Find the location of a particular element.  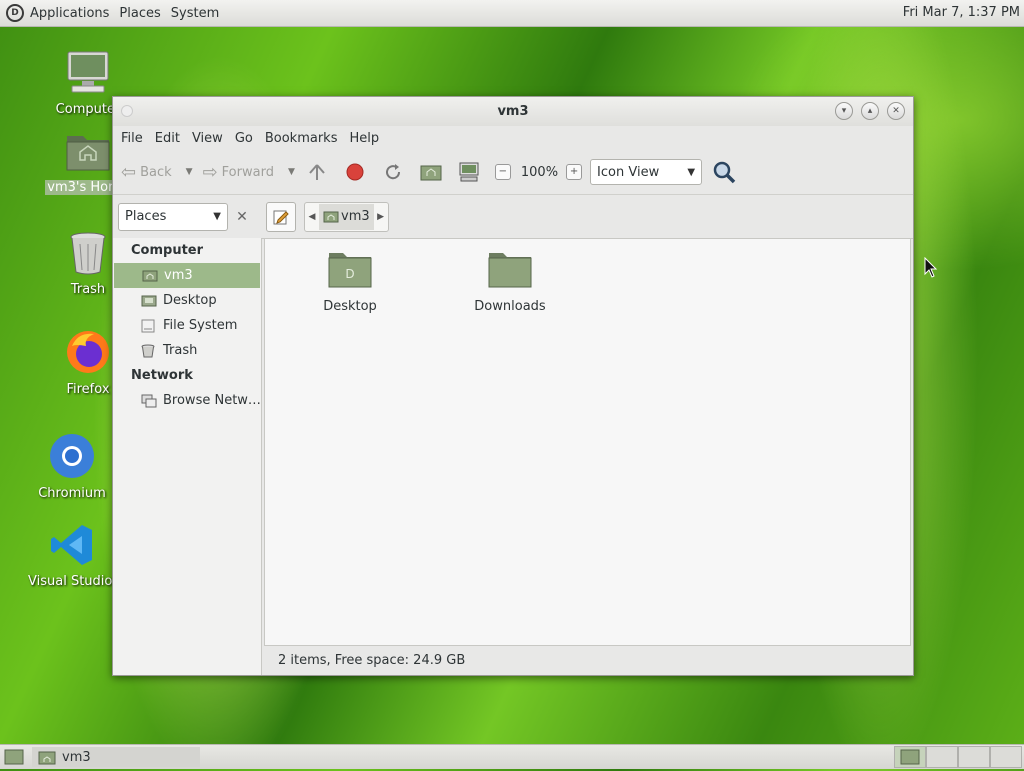

taskbar-item-vm3: vm3 is located at coordinates (116, 757).